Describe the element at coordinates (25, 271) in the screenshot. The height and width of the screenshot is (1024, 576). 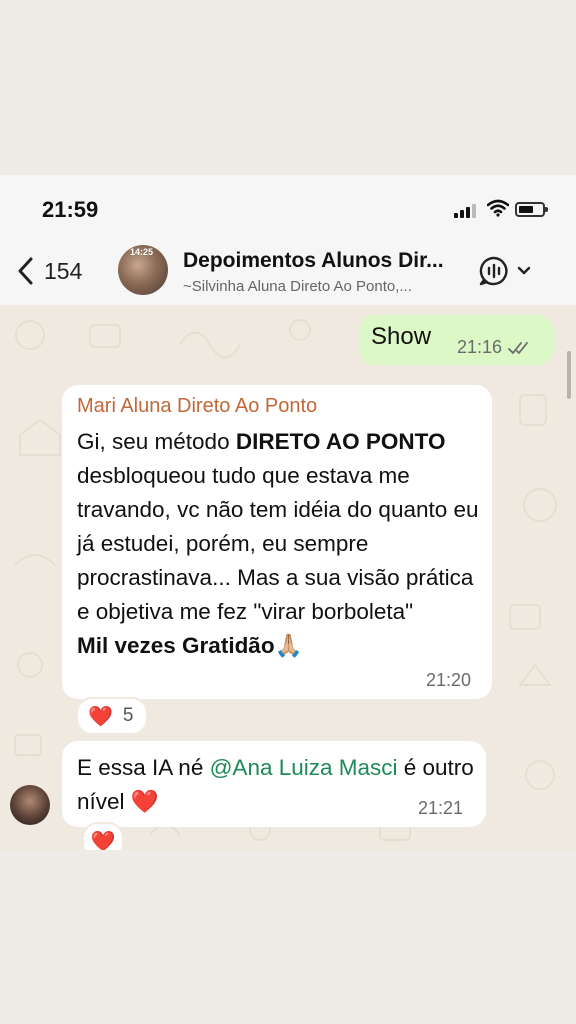
I see `chevron-left-icon` at that location.